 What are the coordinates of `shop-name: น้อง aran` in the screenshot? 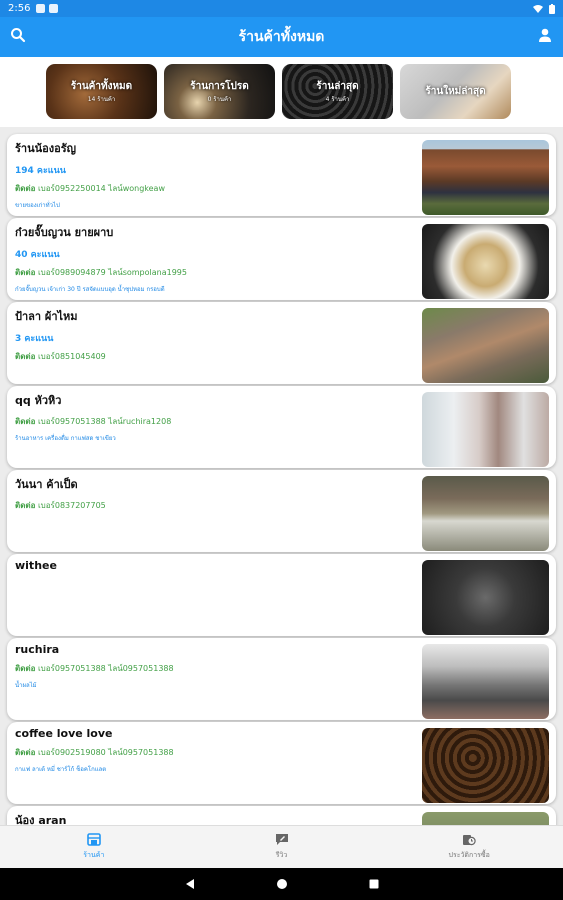 It's located at (41, 819).